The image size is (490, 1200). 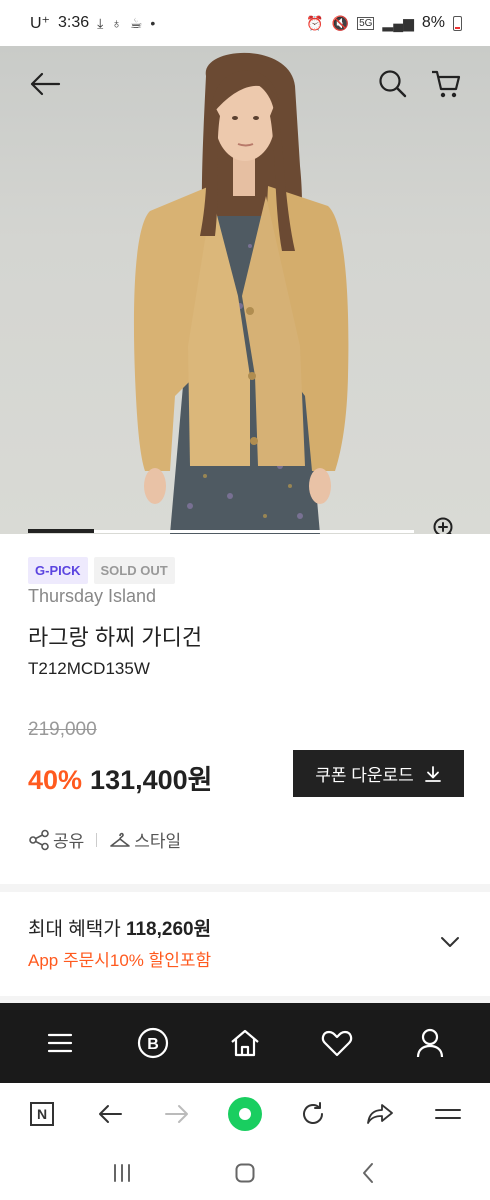 I want to click on app-discount-note: App 주문시10% 할인포함, so click(x=120, y=960).